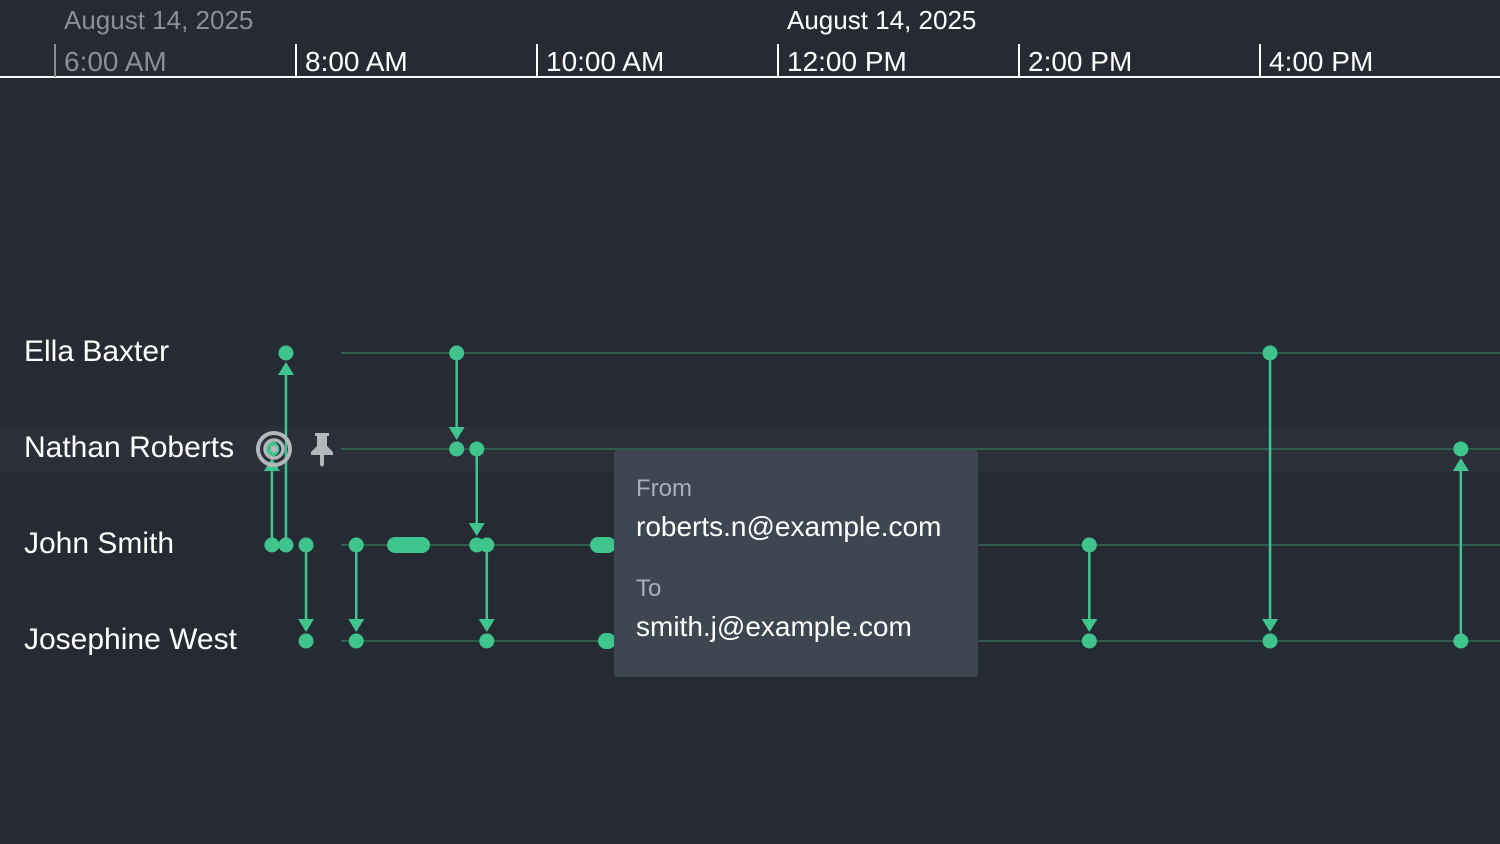 This screenshot has height=844, width=1500. Describe the element at coordinates (99, 544) in the screenshot. I see `person-label-john-smith: John Smith` at that location.